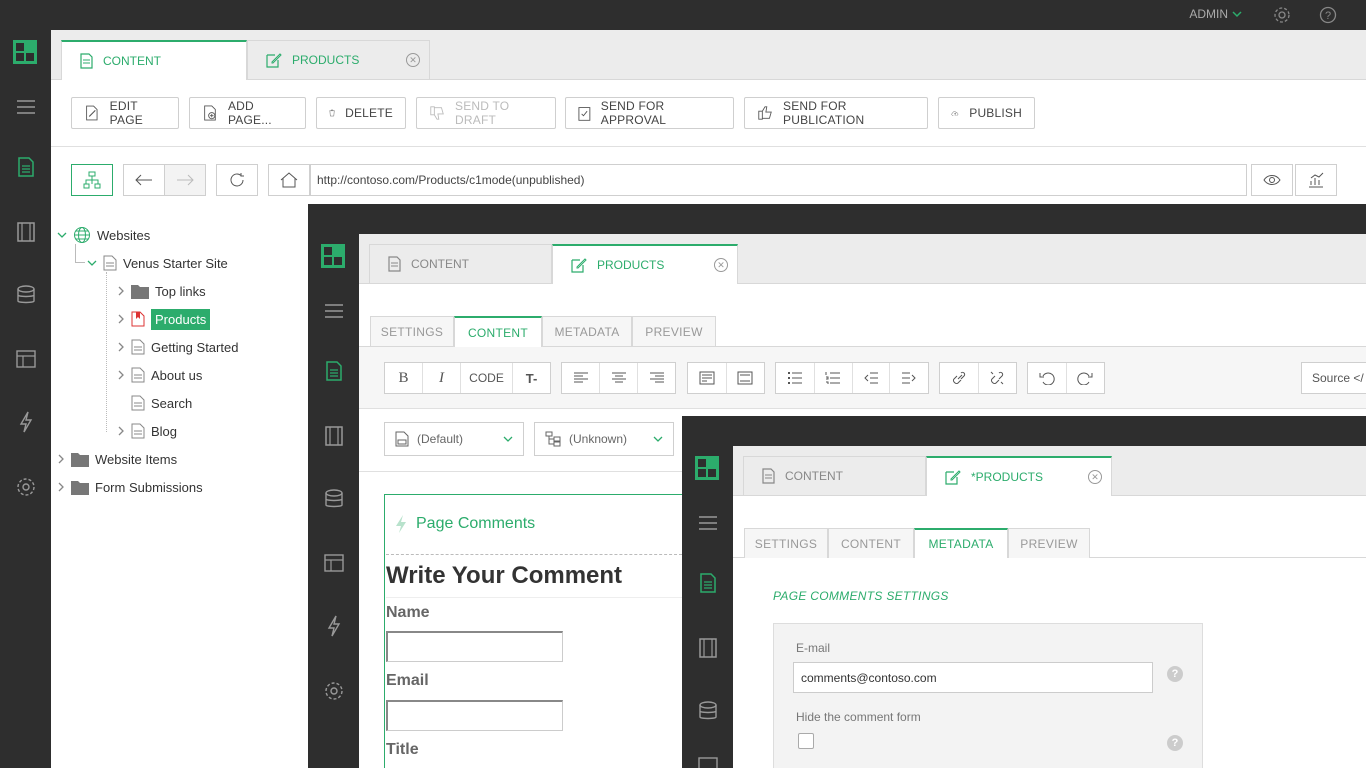 This screenshot has width=1366, height=768. What do you see at coordinates (442, 378) in the screenshot?
I see `italic-icon: I` at bounding box center [442, 378].